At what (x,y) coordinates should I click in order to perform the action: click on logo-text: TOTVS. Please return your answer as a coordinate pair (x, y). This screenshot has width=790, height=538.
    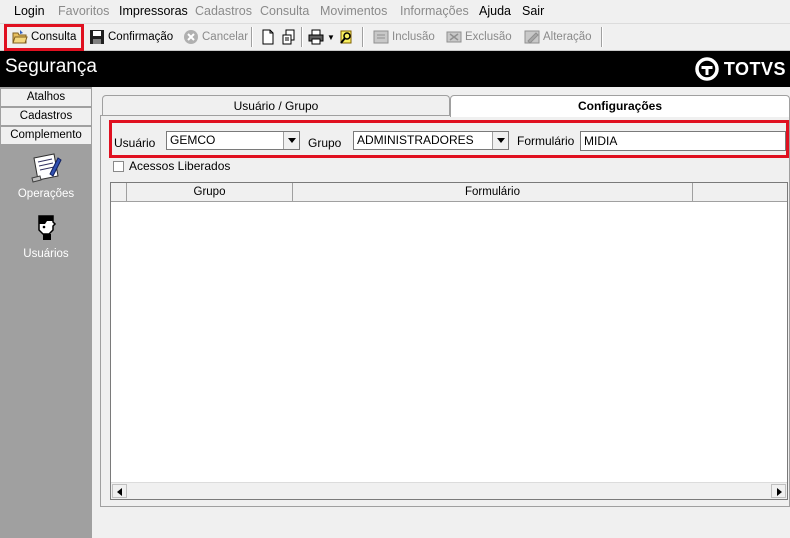
    Looking at the image, I should click on (754, 68).